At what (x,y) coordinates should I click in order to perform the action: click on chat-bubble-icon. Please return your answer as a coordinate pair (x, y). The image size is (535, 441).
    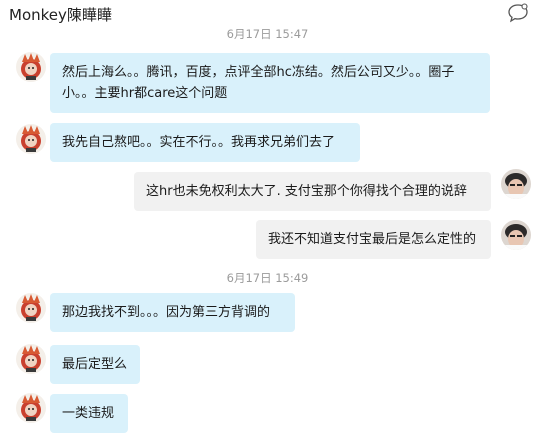
    Looking at the image, I should click on (518, 13).